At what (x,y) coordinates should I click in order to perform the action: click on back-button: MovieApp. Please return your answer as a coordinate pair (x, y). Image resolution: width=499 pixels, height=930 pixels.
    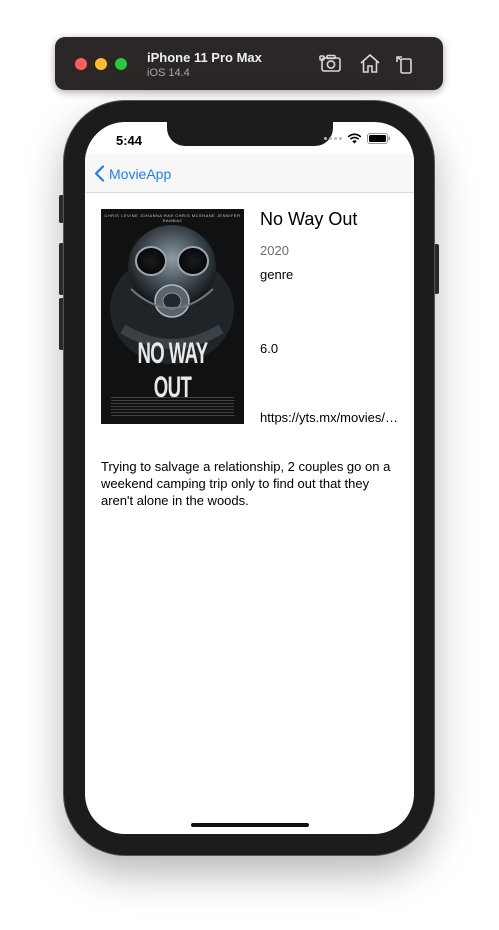
    Looking at the image, I should click on (132, 173).